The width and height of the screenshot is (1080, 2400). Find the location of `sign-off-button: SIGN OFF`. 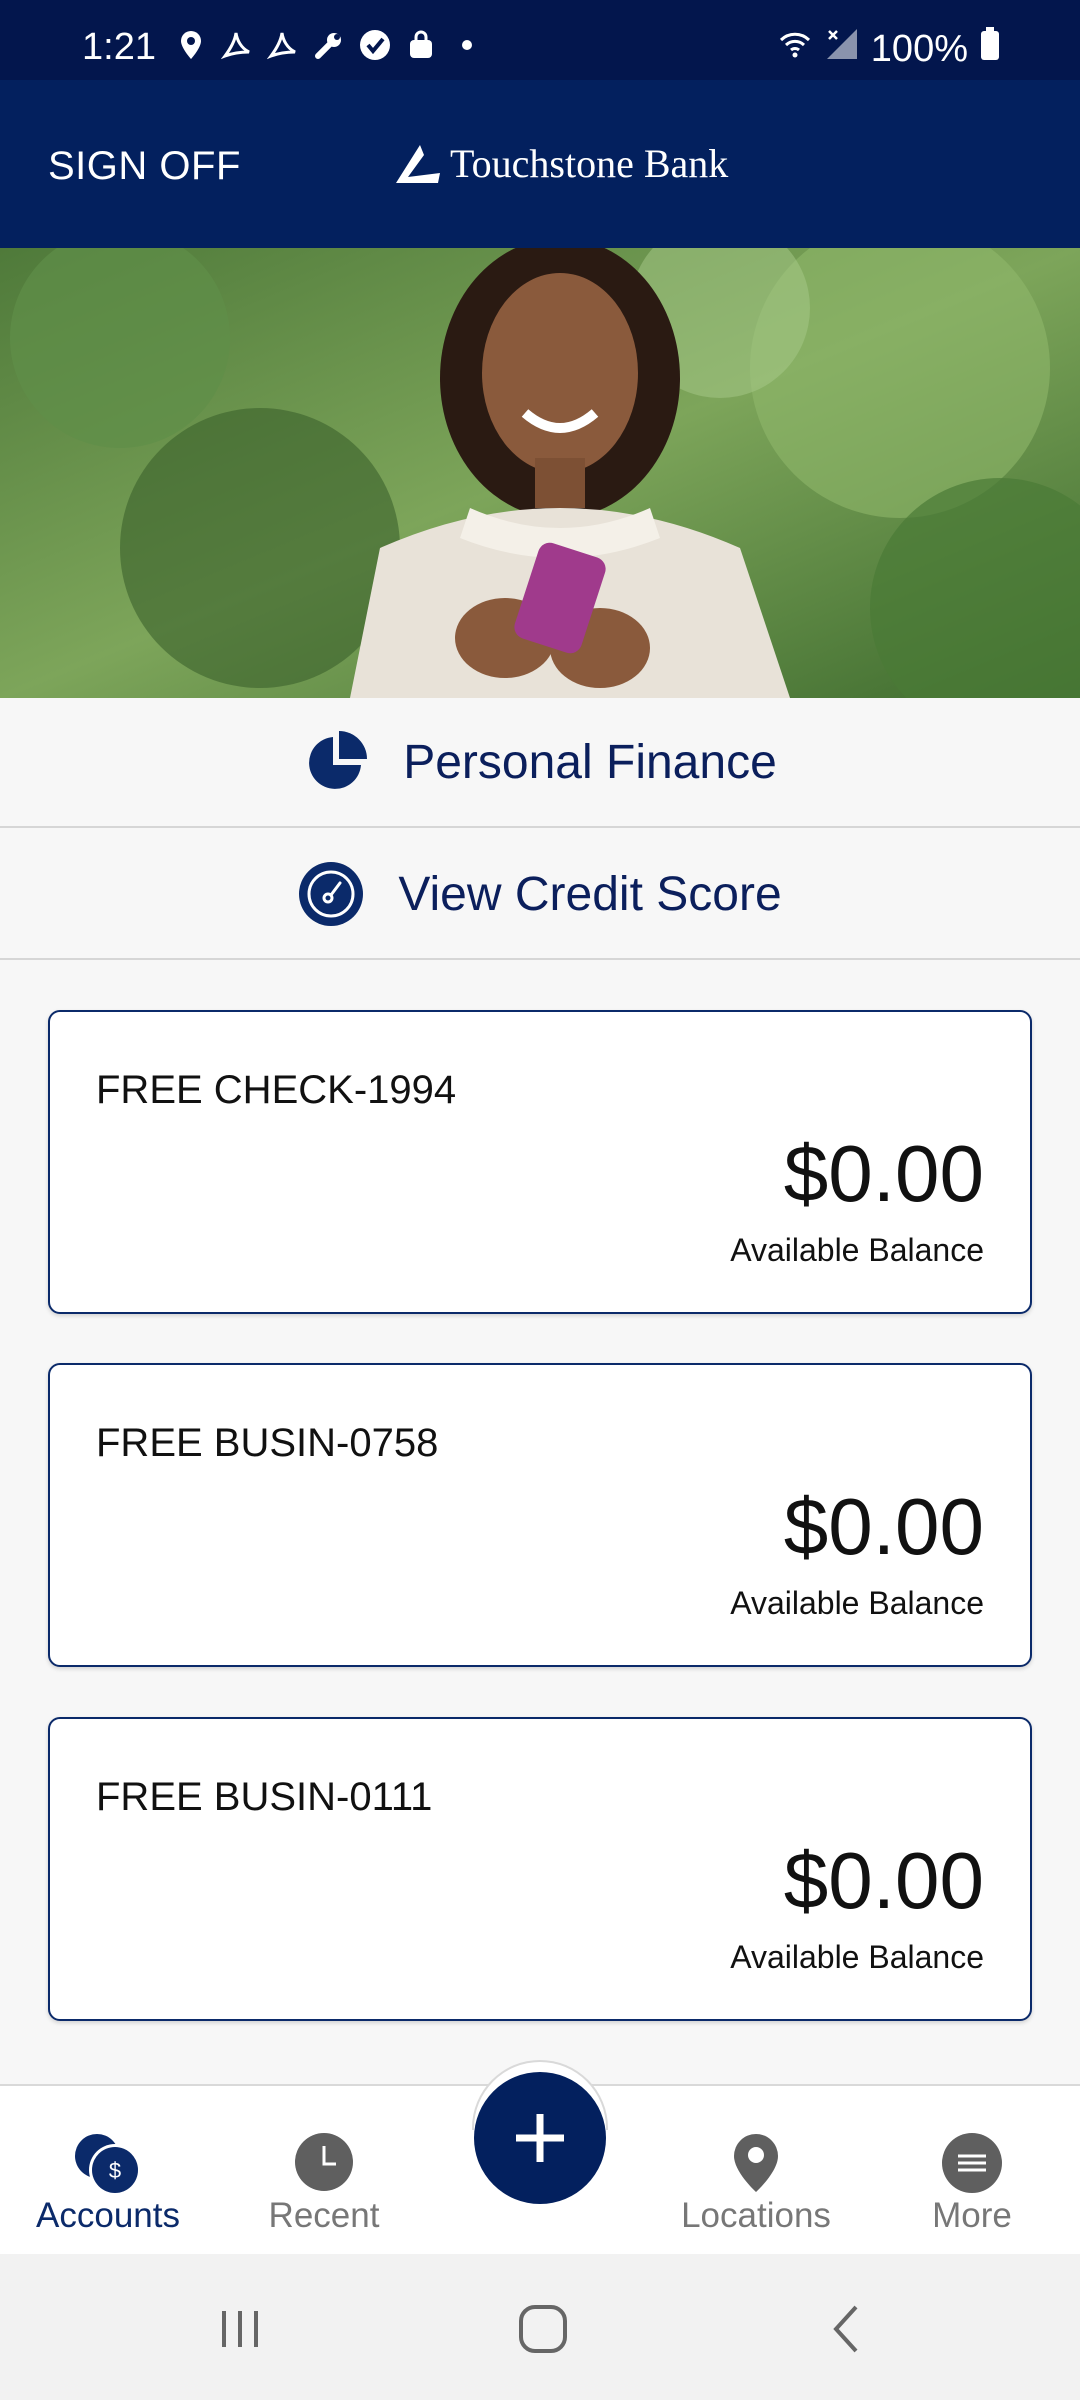

sign-off-button: SIGN OFF is located at coordinates (144, 166).